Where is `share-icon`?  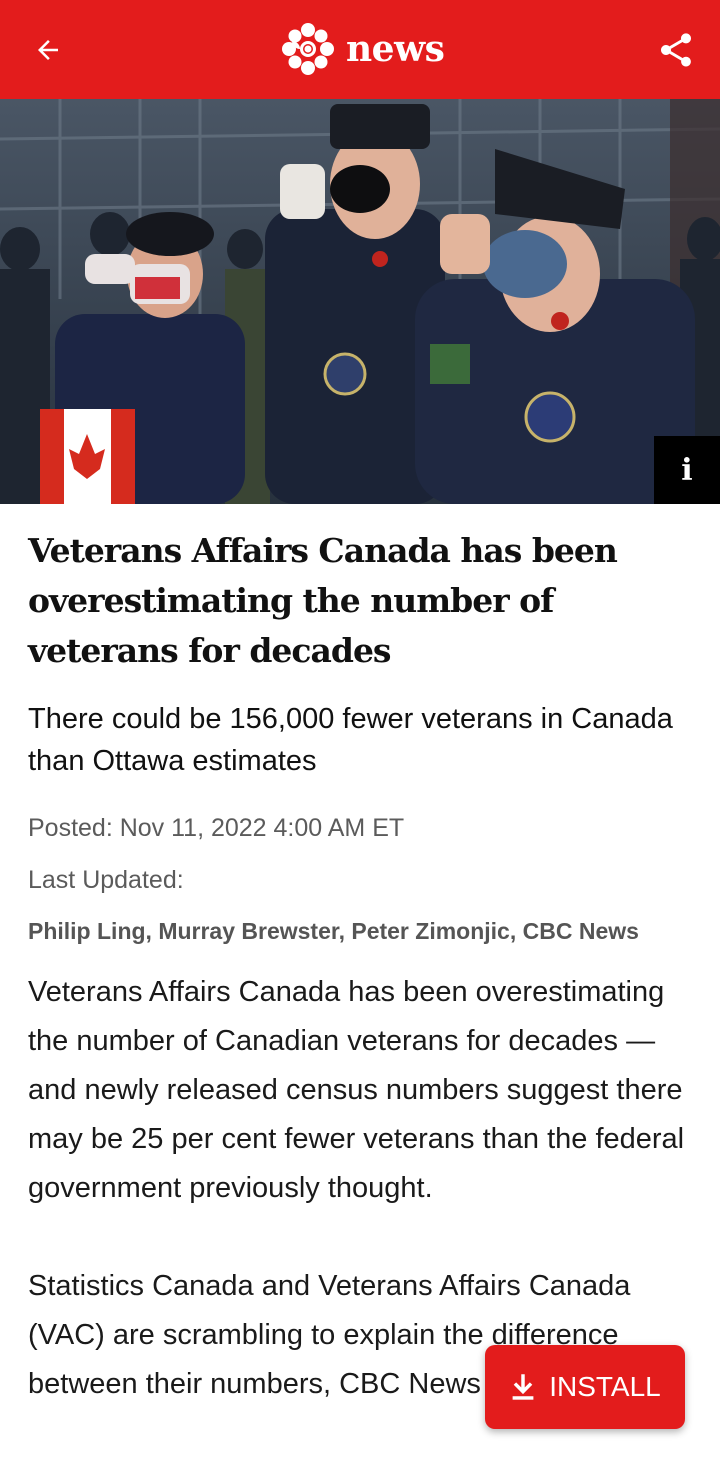 share-icon is located at coordinates (676, 50).